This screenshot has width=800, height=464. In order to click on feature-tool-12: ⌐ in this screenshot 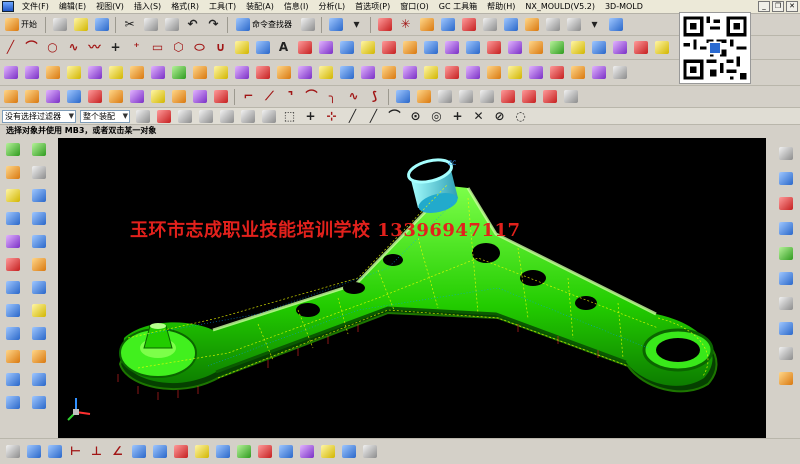, I will do `click(248, 97)`.